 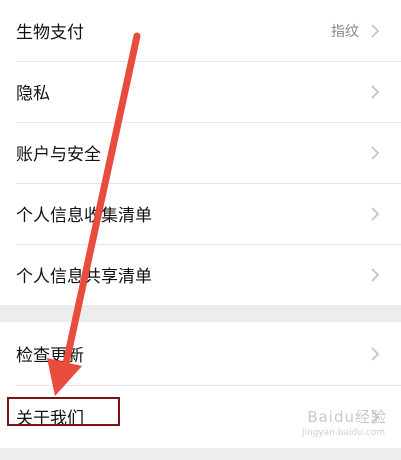 What do you see at coordinates (200, 353) in the screenshot?
I see `settings-row-check-update: 检查更新` at bounding box center [200, 353].